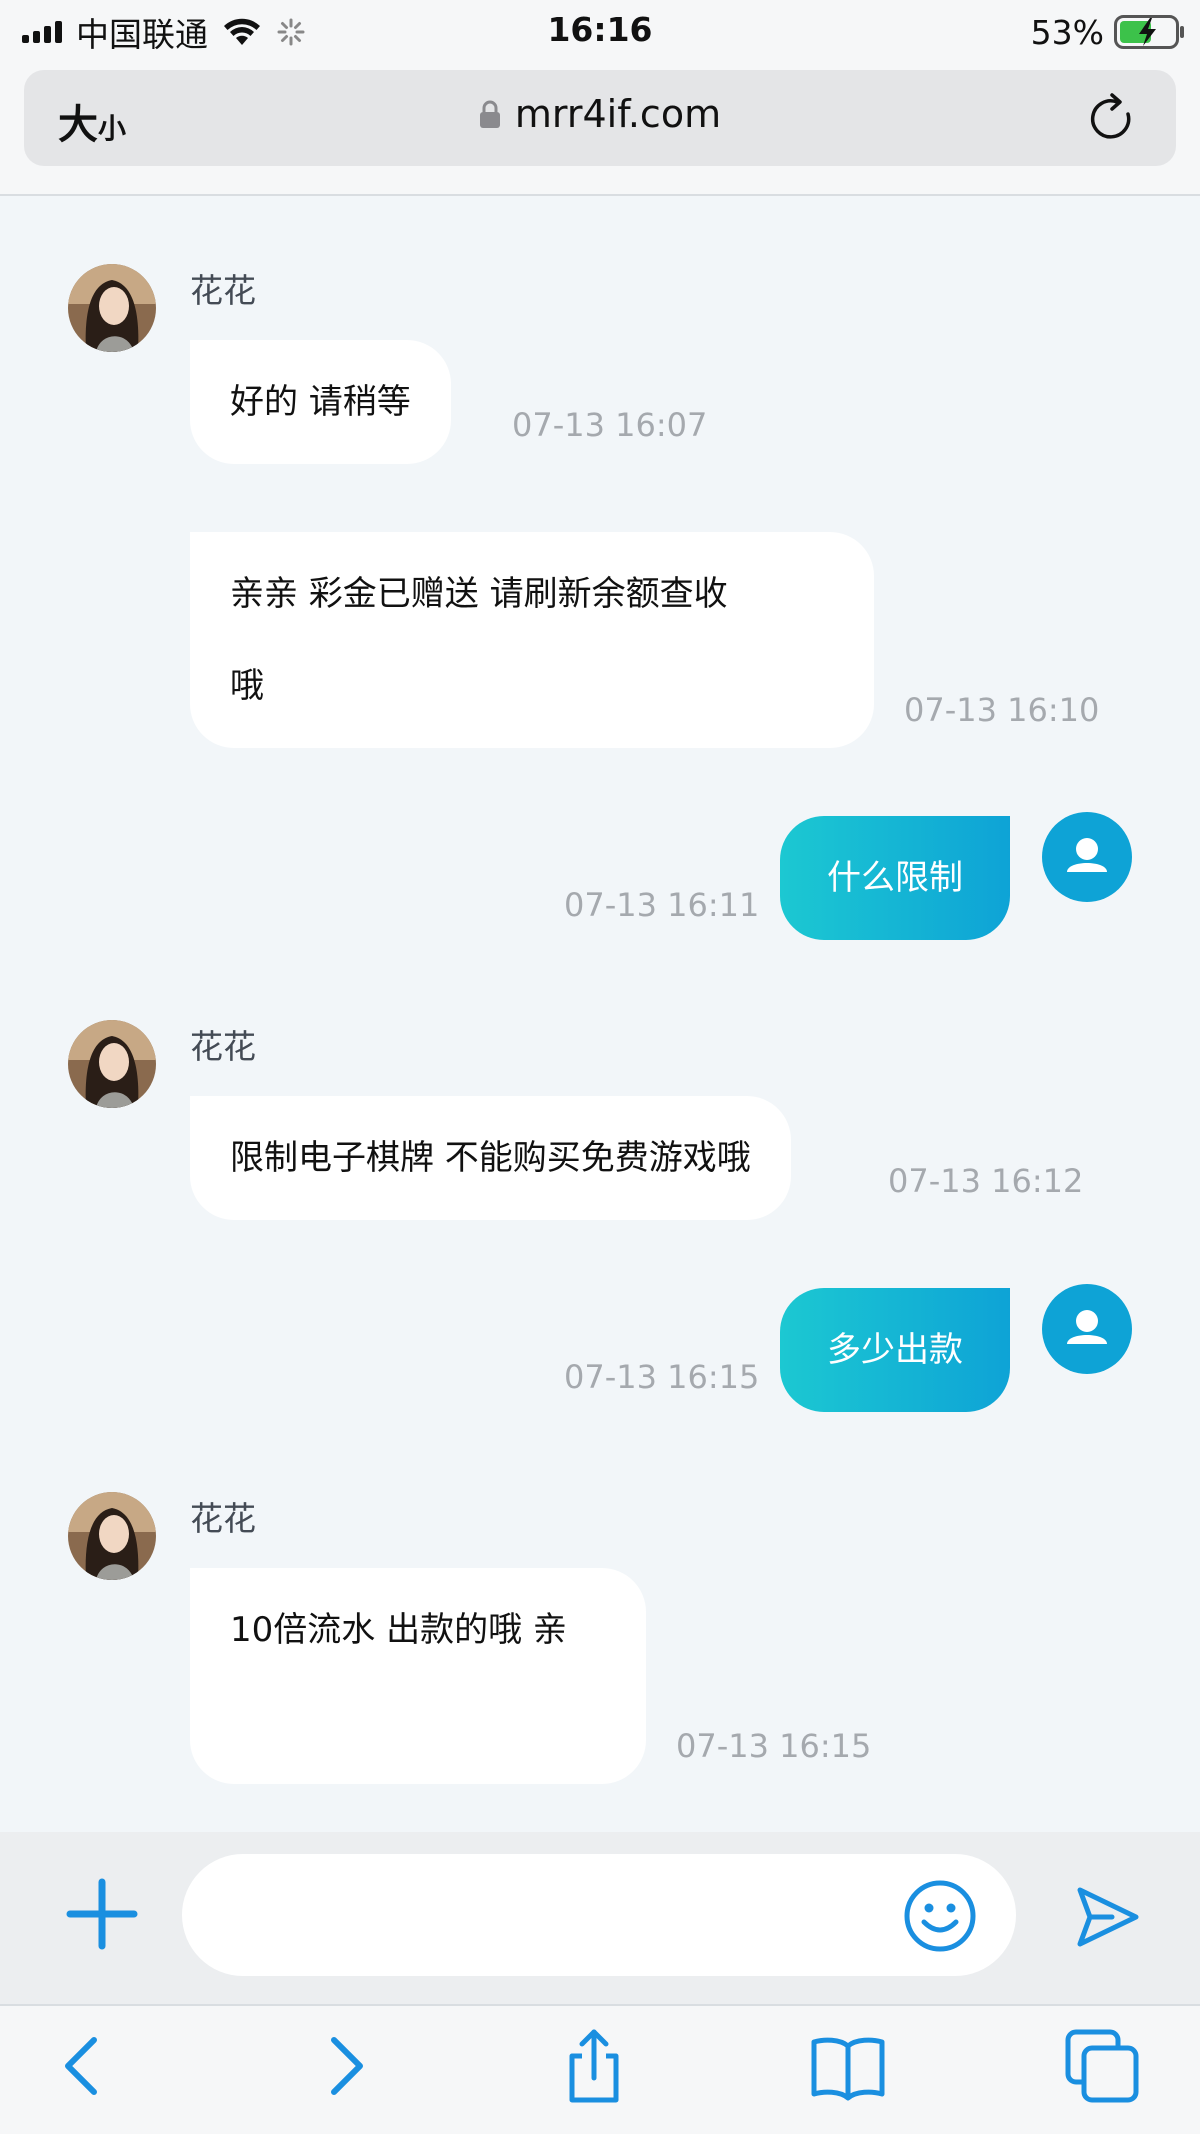 The width and height of the screenshot is (1200, 2134). I want to click on message-input, so click(599, 1915).